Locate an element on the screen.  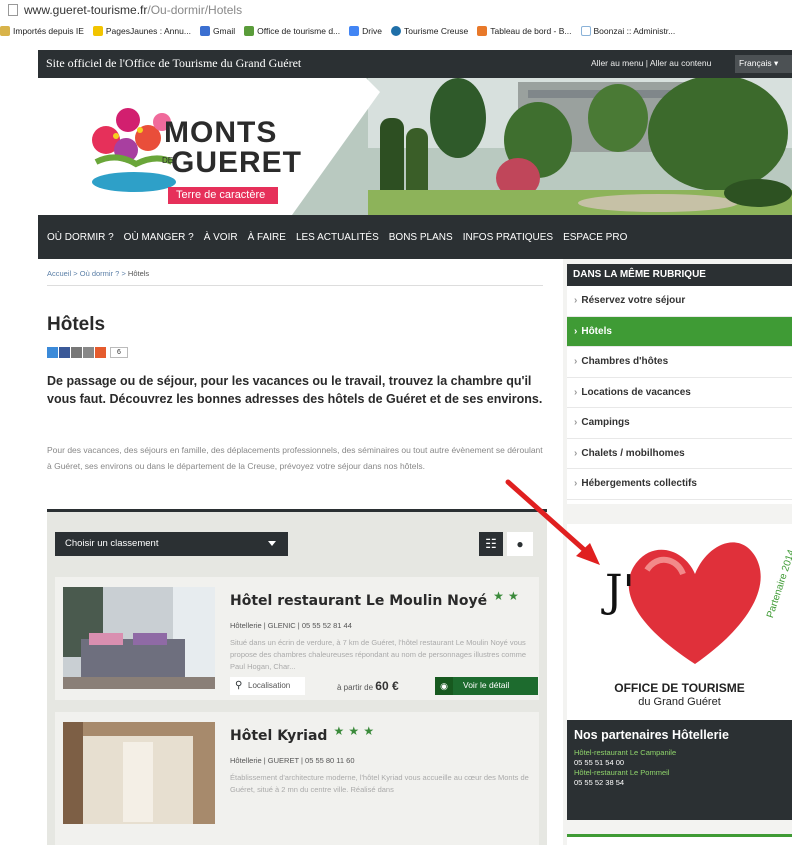
url-path: /Ou-dormir/Hotels is located at coordinates (195, 10).